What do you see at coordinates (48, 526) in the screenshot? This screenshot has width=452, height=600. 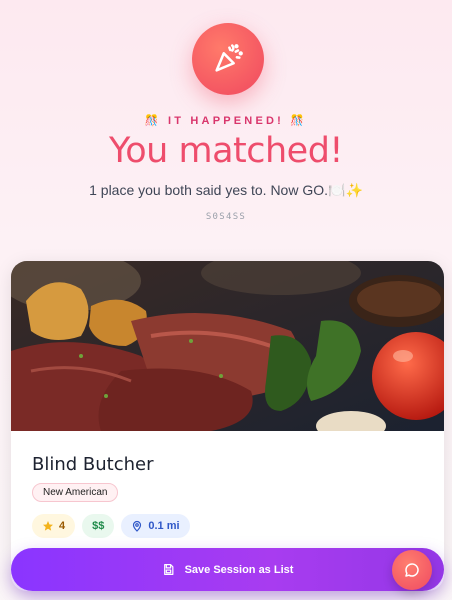 I see `star-icon` at bounding box center [48, 526].